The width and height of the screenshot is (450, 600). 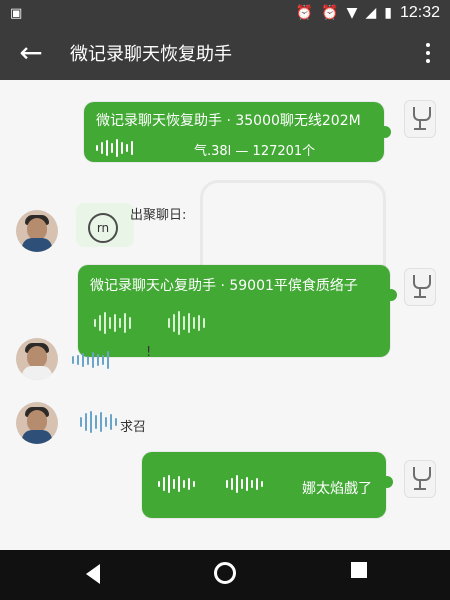 What do you see at coordinates (255, 151) in the screenshot?
I see `message-1-line2: 气.38l — 127201个` at bounding box center [255, 151].